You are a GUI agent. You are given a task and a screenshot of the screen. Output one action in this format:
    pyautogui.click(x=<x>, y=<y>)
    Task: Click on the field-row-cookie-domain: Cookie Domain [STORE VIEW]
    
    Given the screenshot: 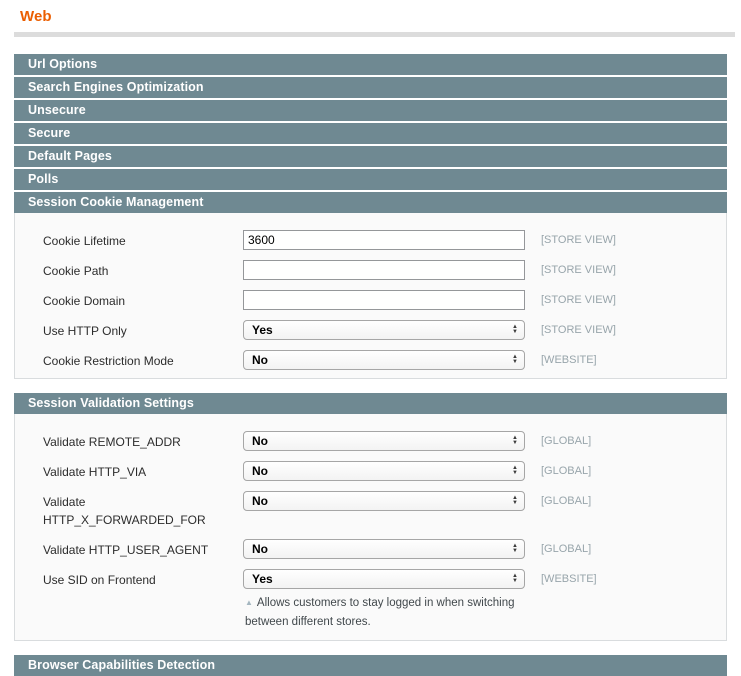 What is the action you would take?
    pyautogui.click(x=370, y=300)
    